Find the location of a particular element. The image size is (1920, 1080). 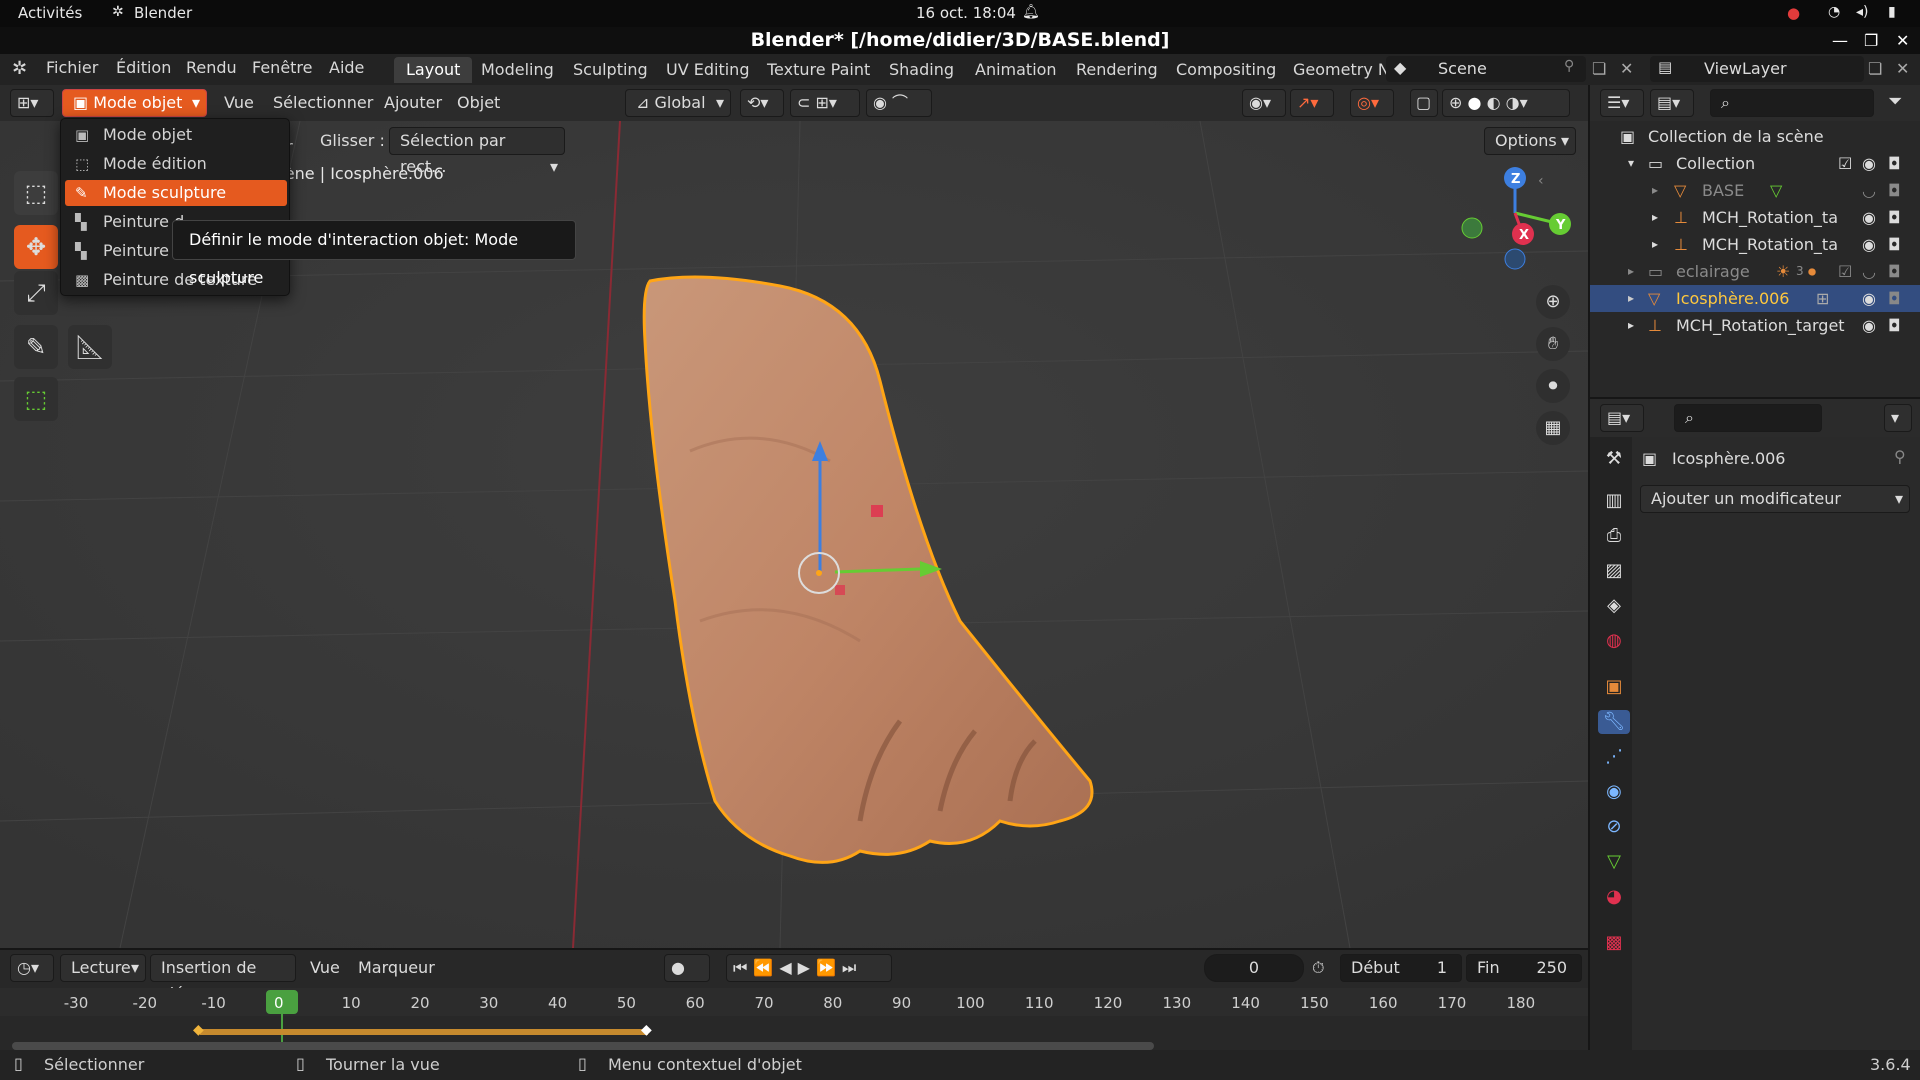

outliner-row-base: ▸ ▽ BASE ▽ ◡ ◘ is located at coordinates (1755, 190).